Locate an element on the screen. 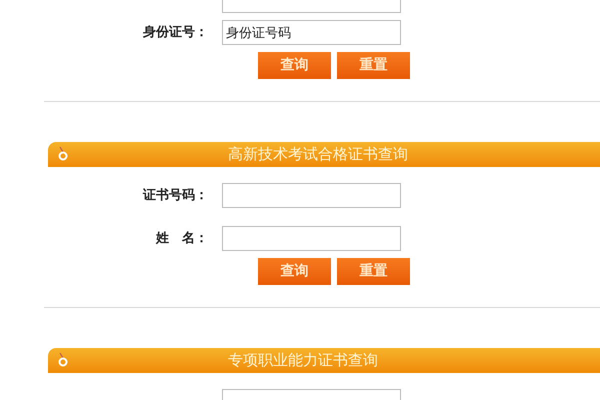 This screenshot has width=600, height=400. input-field: 身份证号码 is located at coordinates (311, 32).